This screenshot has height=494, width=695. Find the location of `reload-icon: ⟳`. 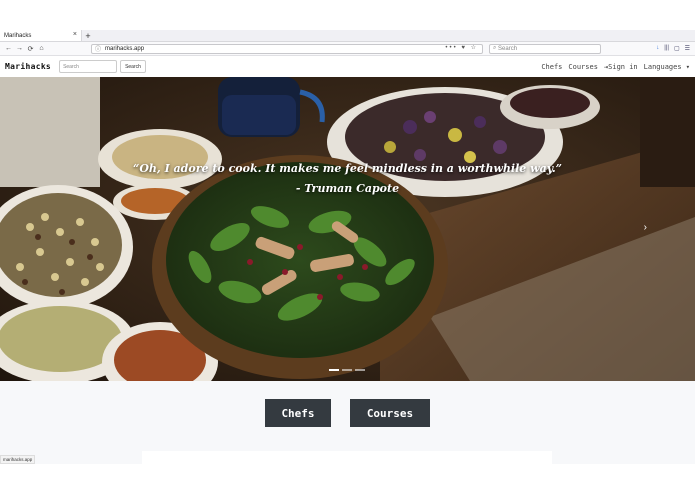

reload-icon: ⟳ is located at coordinates (30, 48).